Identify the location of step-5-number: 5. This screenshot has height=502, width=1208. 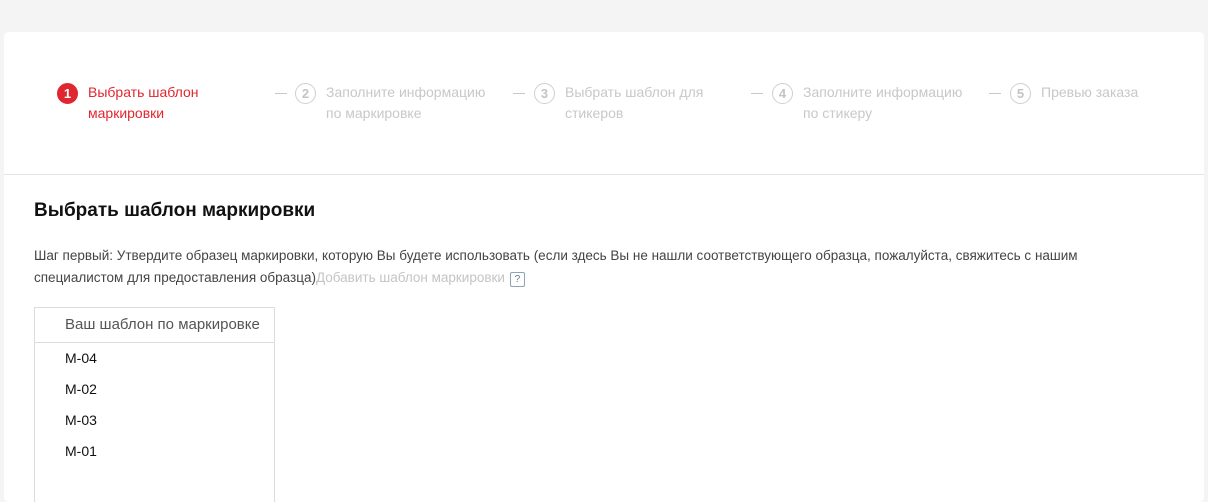
(1020, 93).